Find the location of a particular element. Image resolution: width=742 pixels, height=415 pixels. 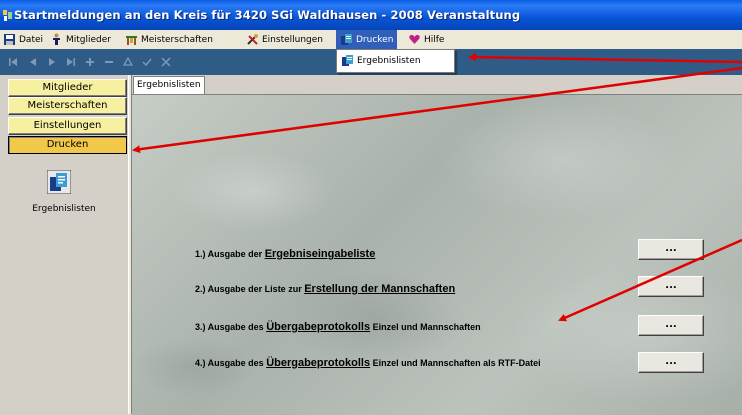

row-text: 4.) Ausgabe des is located at coordinates (231, 363).